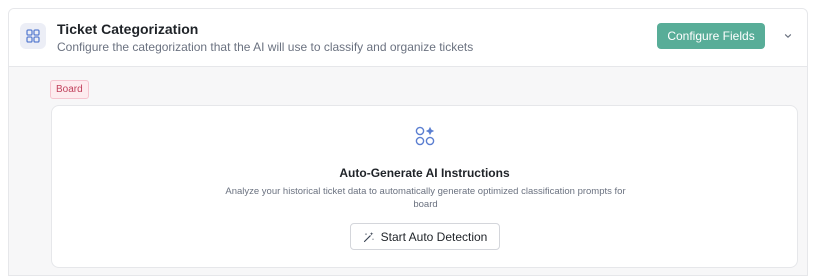  I want to click on start-auto-detection-button: Start Auto Detection, so click(425, 236).